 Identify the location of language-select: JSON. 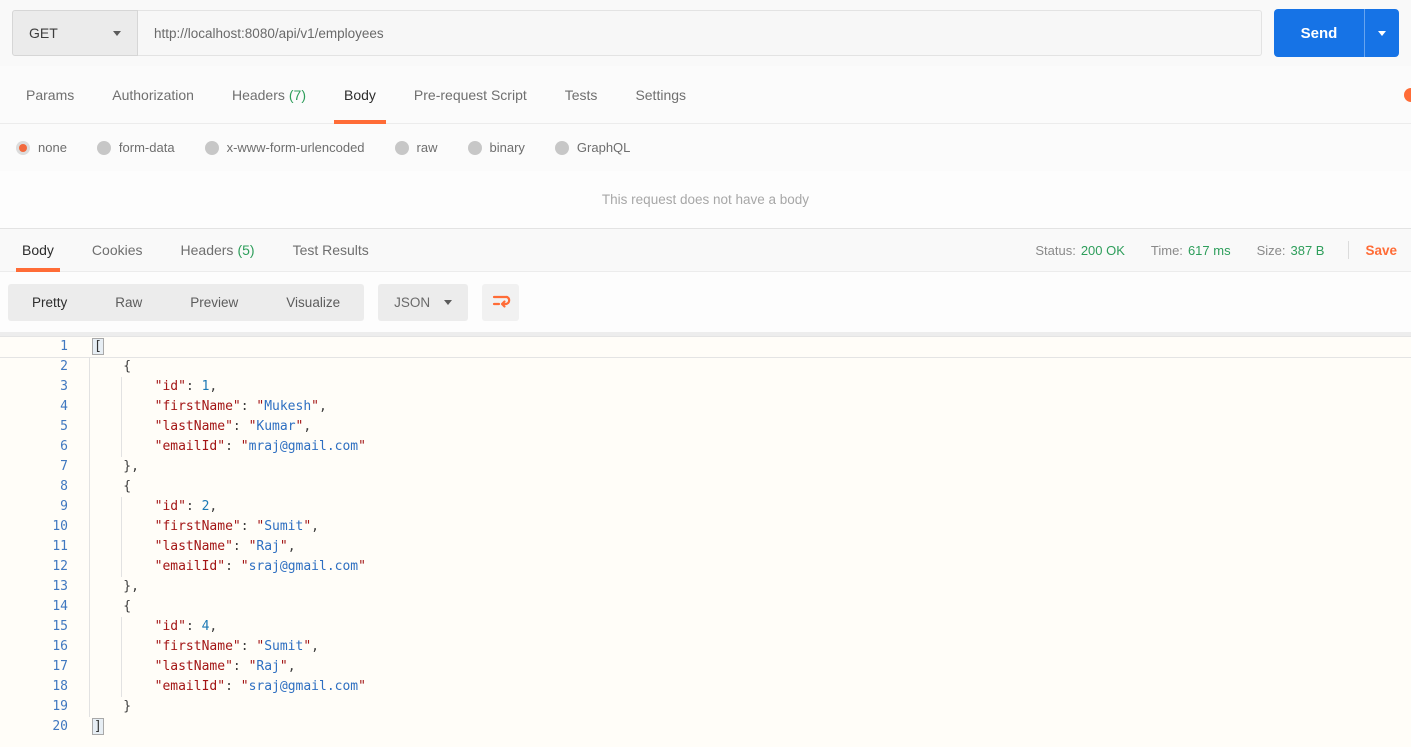
(423, 302).